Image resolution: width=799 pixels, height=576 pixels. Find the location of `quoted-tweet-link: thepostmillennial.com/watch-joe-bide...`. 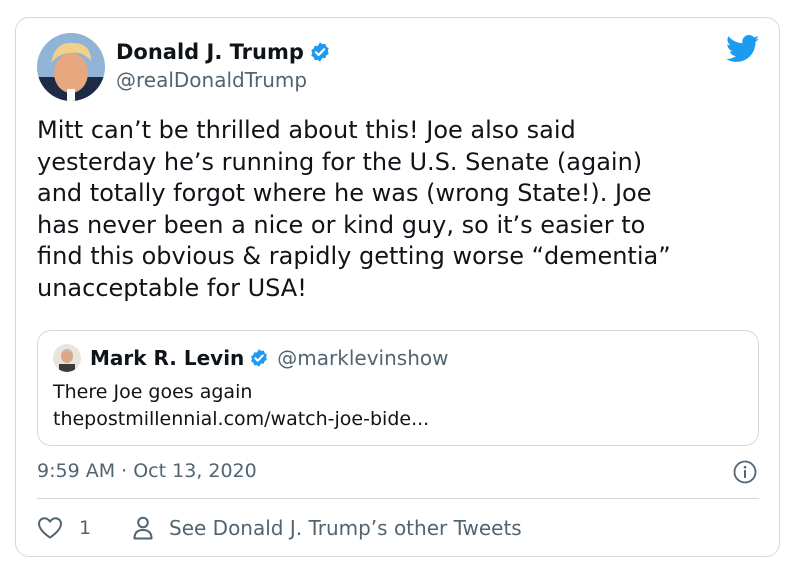

quoted-tweet-link: thepostmillennial.com/watch-joe-bide... is located at coordinates (241, 419).